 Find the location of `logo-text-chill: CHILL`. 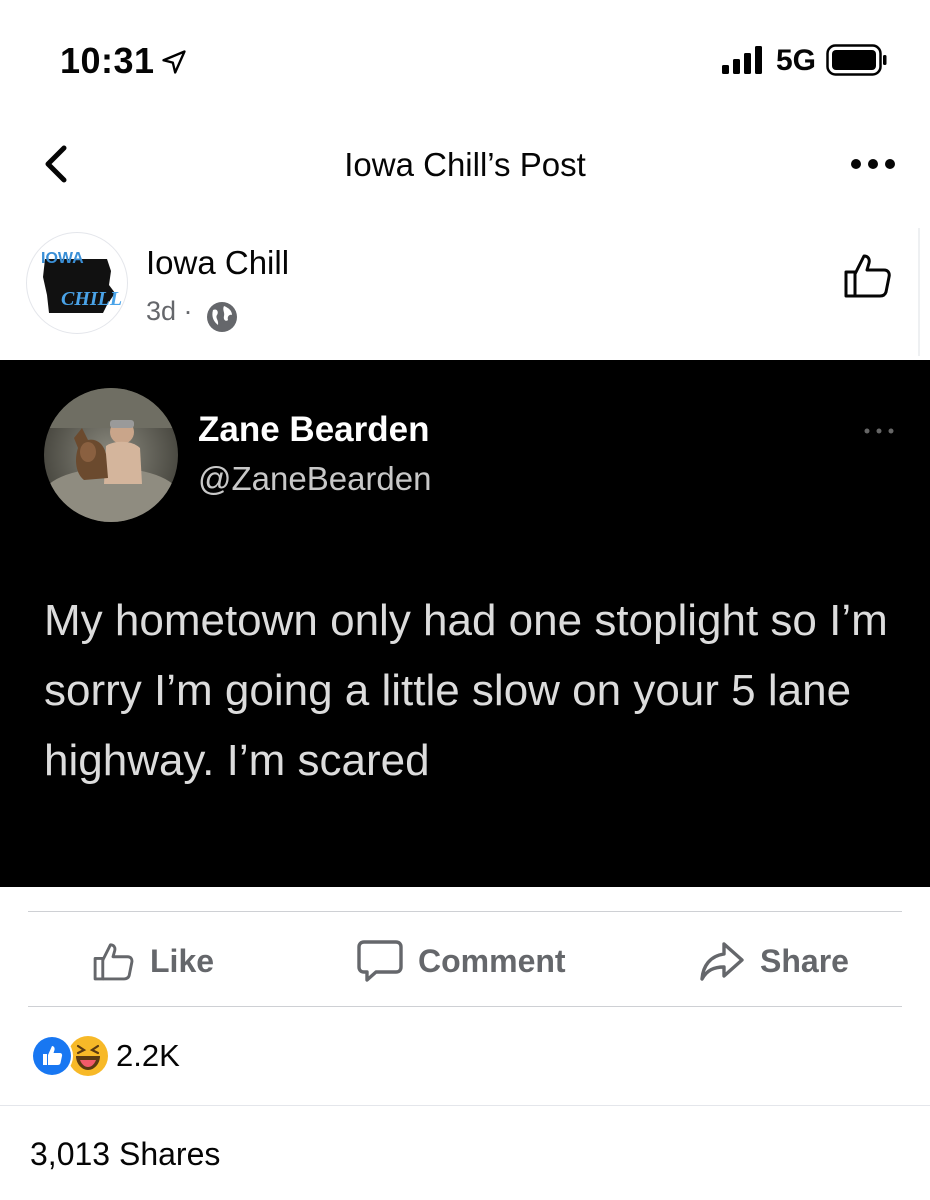

logo-text-chill: CHILL is located at coordinates (91, 299).